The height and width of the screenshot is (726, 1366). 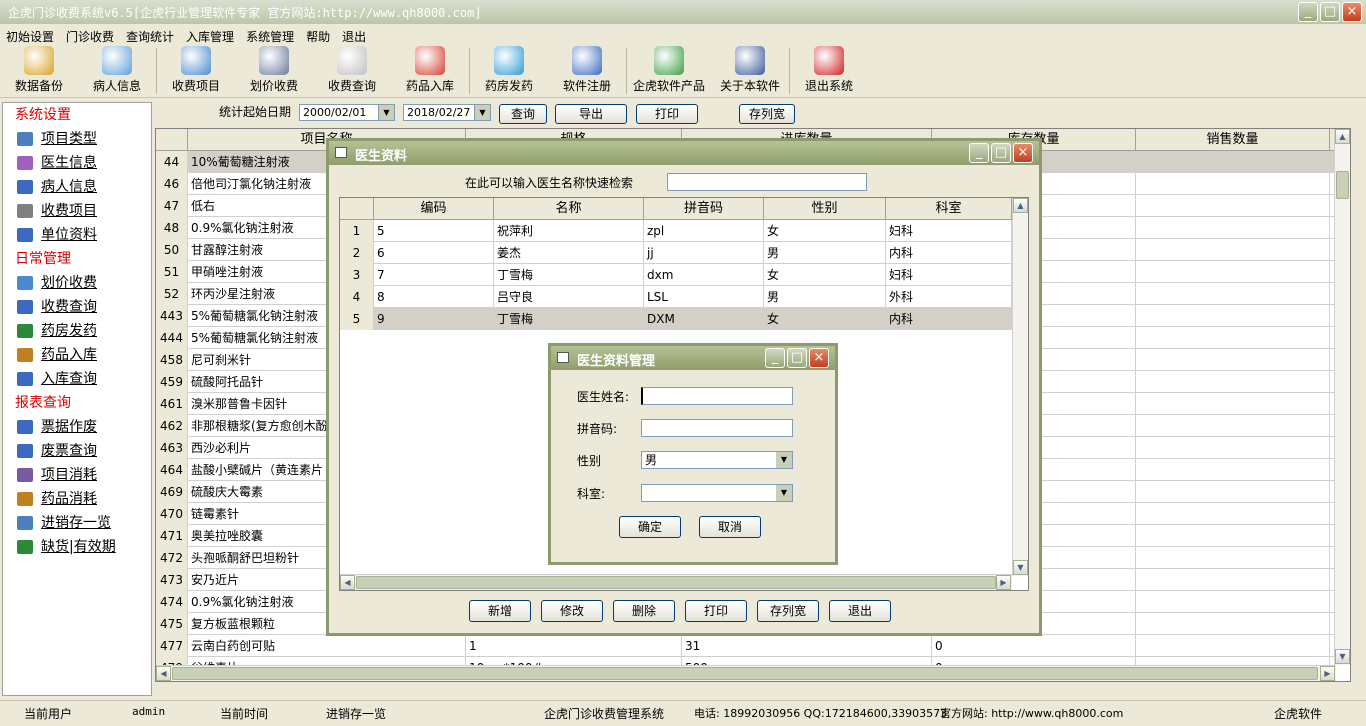 What do you see at coordinates (1233, 140) in the screenshot?
I see `grid-header-sales: 销售数量` at bounding box center [1233, 140].